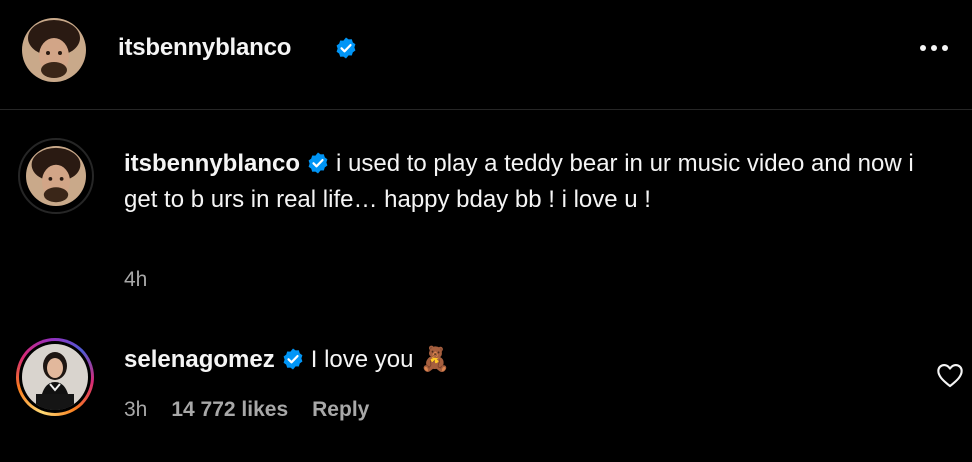 This screenshot has width=972, height=462. What do you see at coordinates (950, 375) in the screenshot?
I see `heart-outline-icon` at bounding box center [950, 375].